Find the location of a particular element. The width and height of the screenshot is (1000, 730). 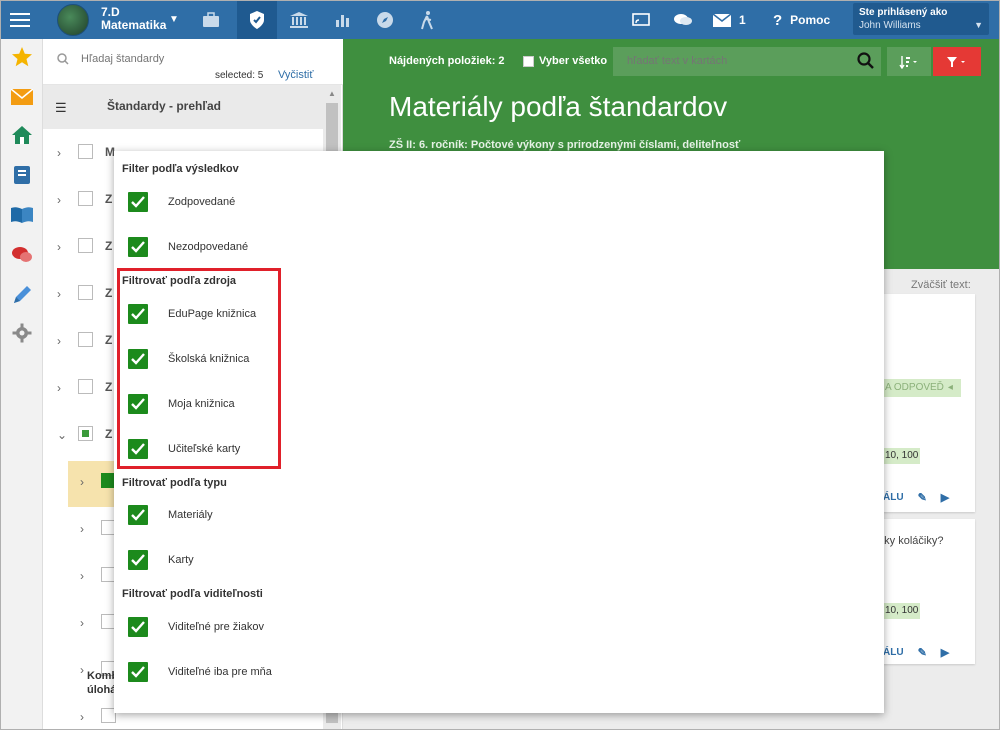

home-icon is located at coordinates (22, 135).